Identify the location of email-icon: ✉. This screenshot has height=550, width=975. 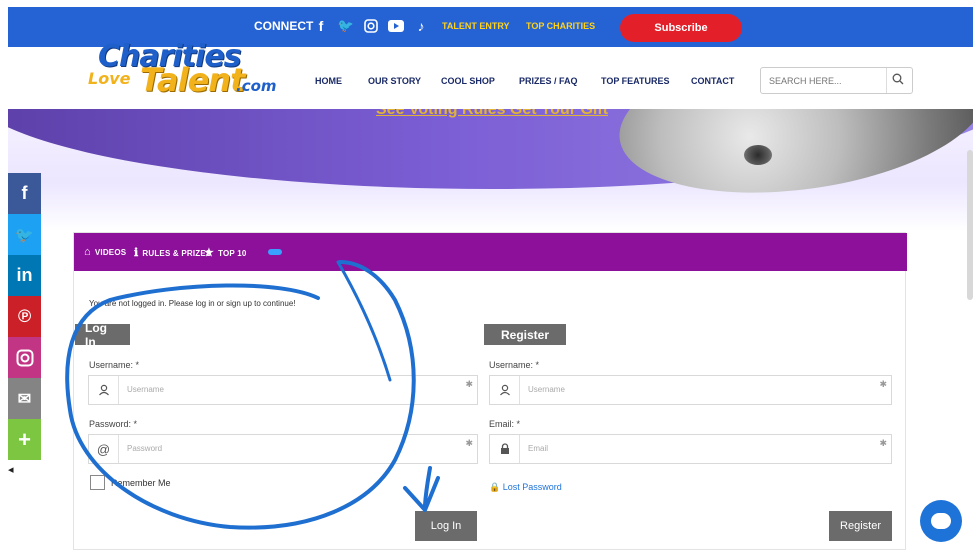
(24, 399).